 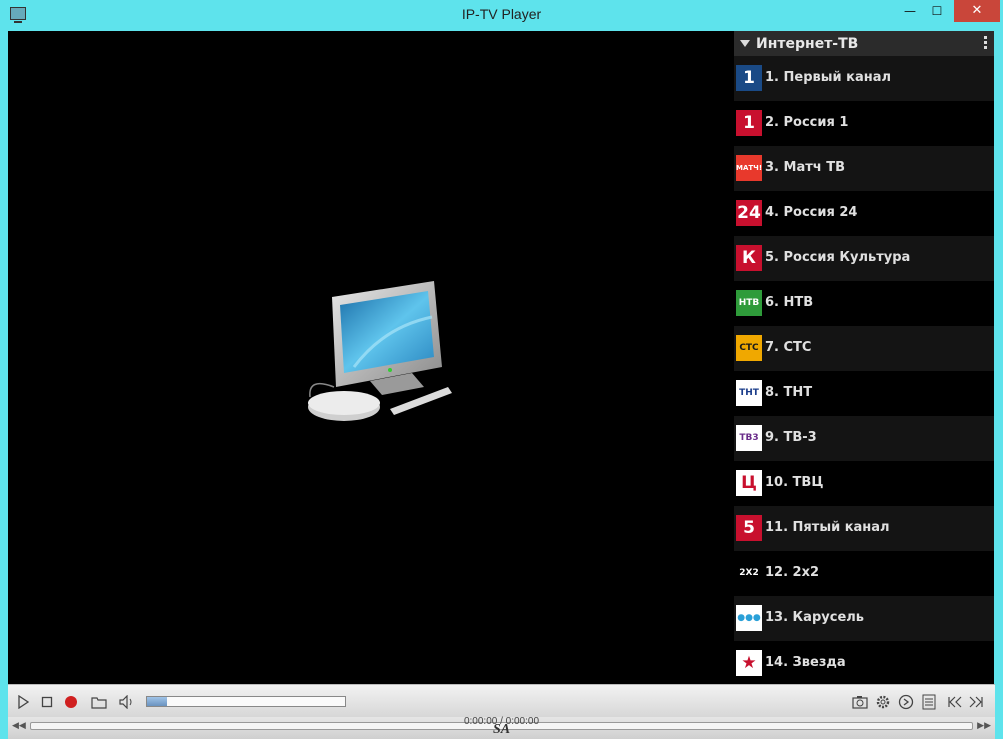 I want to click on title-bar: IP-TV Player — ☐ ✕, so click(x=501, y=15).